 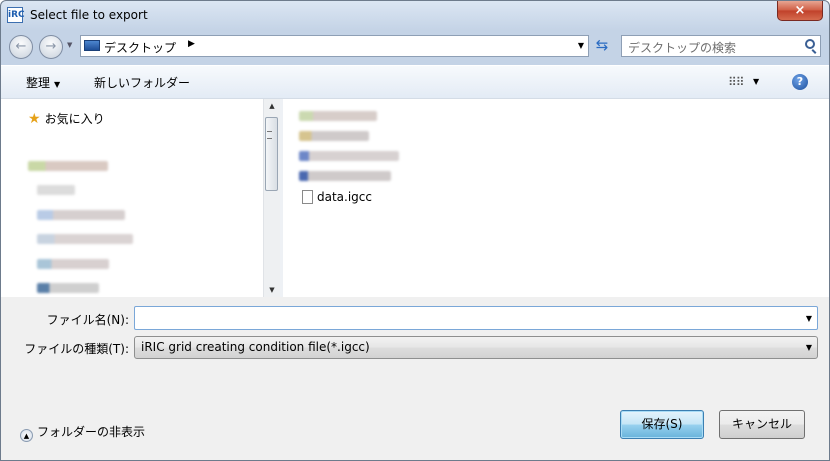 I want to click on help-icon: ?, so click(x=800, y=82).